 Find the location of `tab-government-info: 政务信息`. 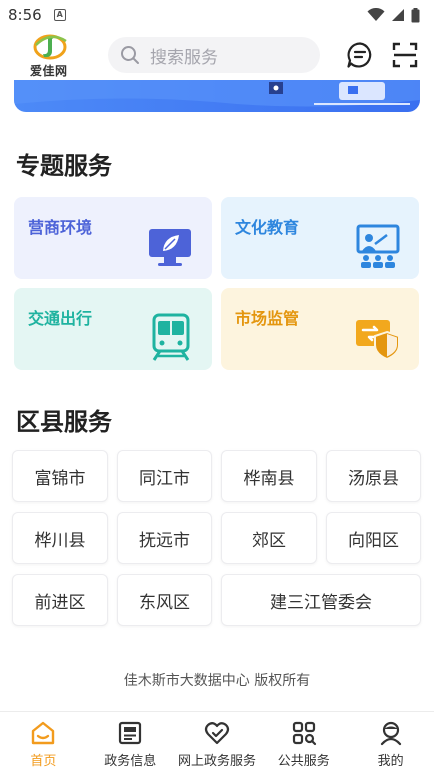

tab-government-info: 政务信息 is located at coordinates (130, 741).